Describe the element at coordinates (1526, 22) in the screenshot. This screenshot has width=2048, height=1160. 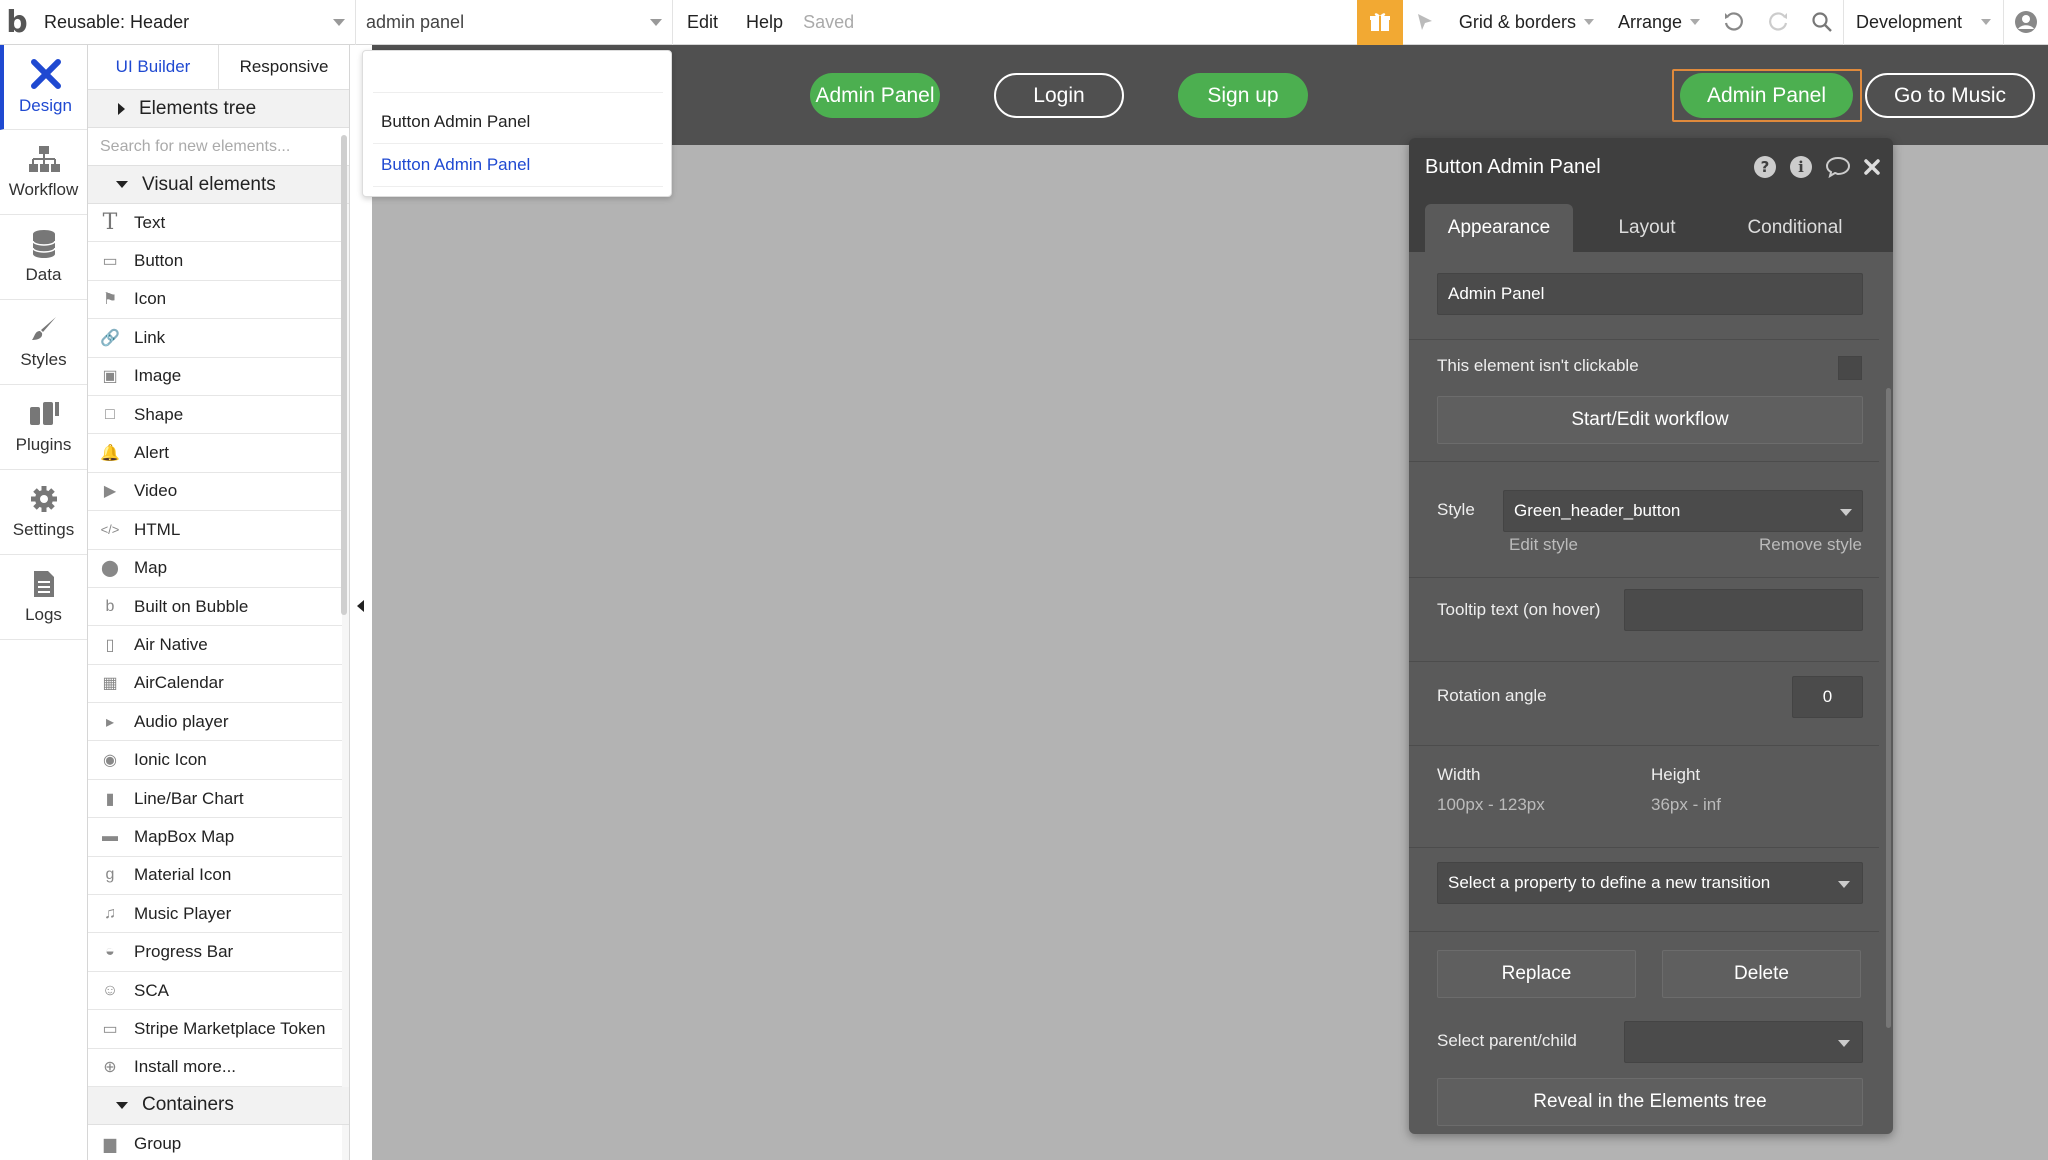
I see `grid-borders-menu: Grid & borders` at that location.